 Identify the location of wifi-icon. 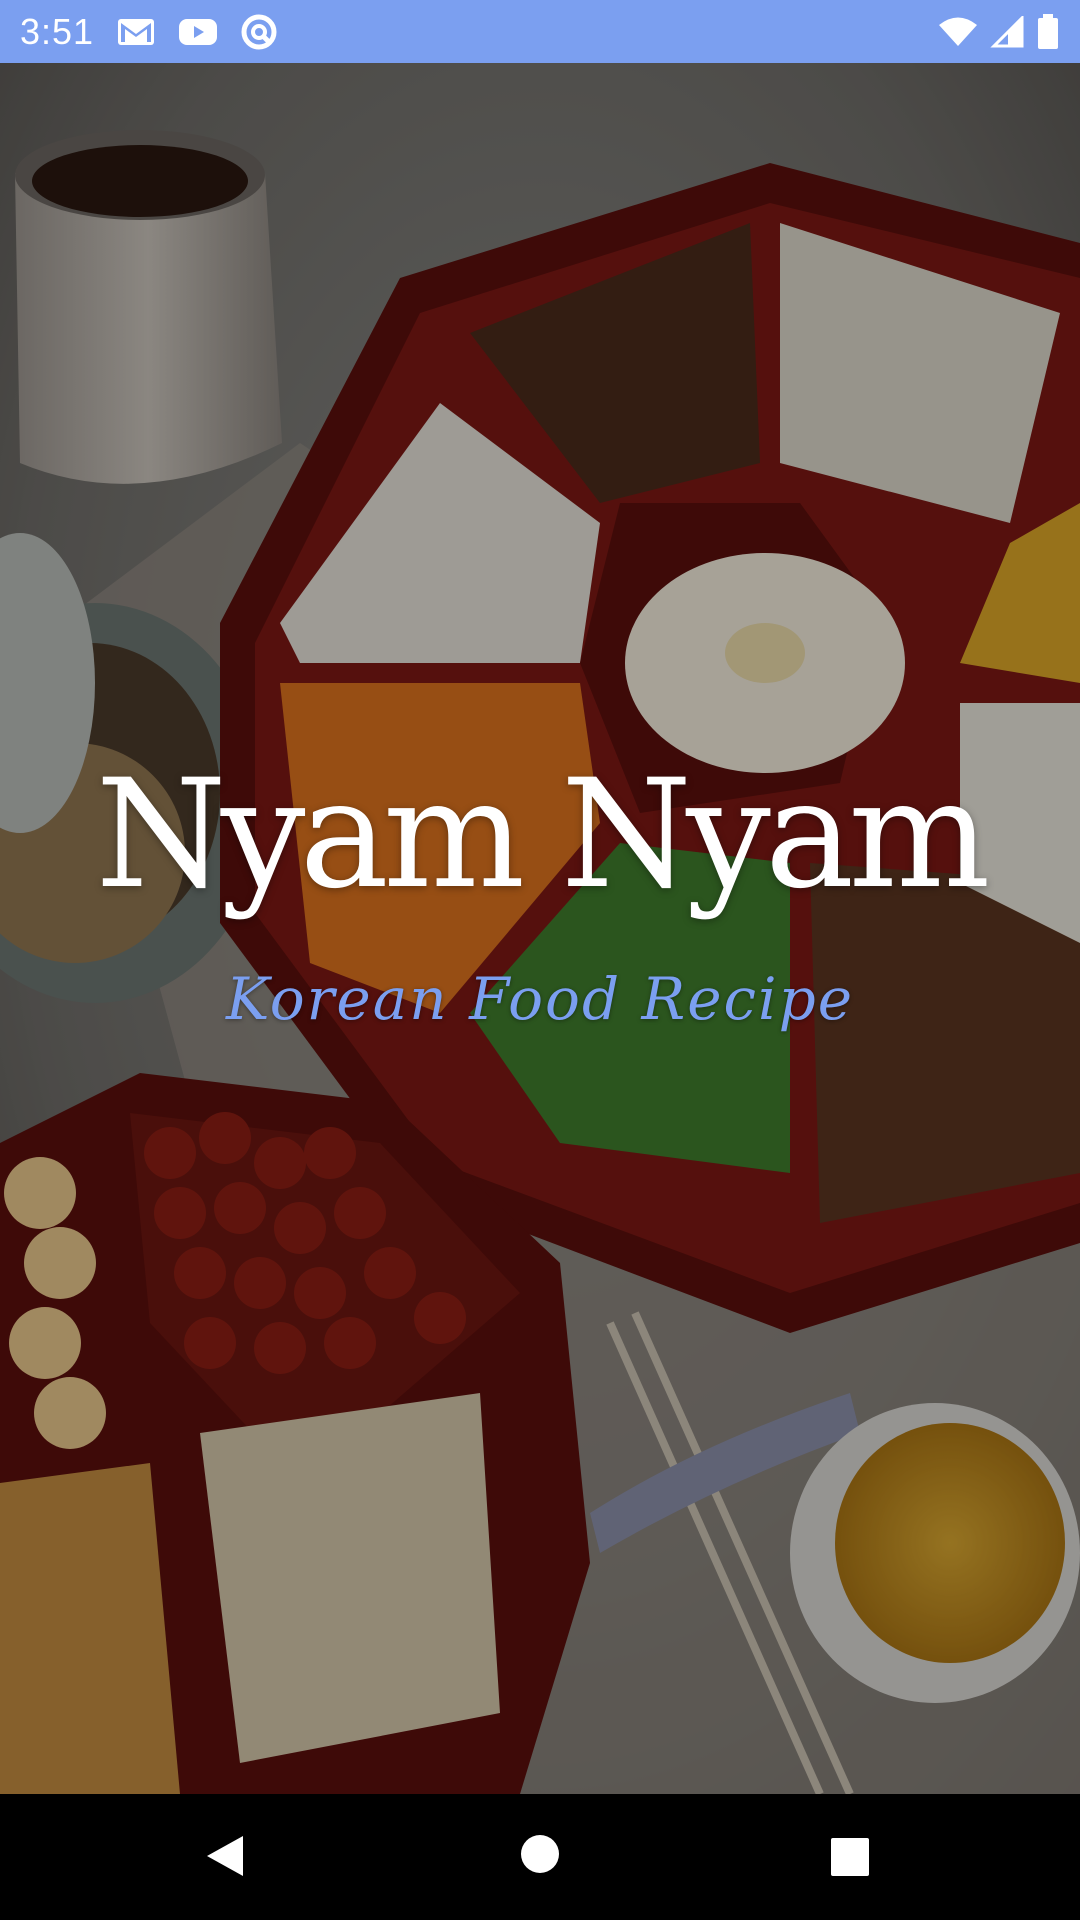
(958, 32).